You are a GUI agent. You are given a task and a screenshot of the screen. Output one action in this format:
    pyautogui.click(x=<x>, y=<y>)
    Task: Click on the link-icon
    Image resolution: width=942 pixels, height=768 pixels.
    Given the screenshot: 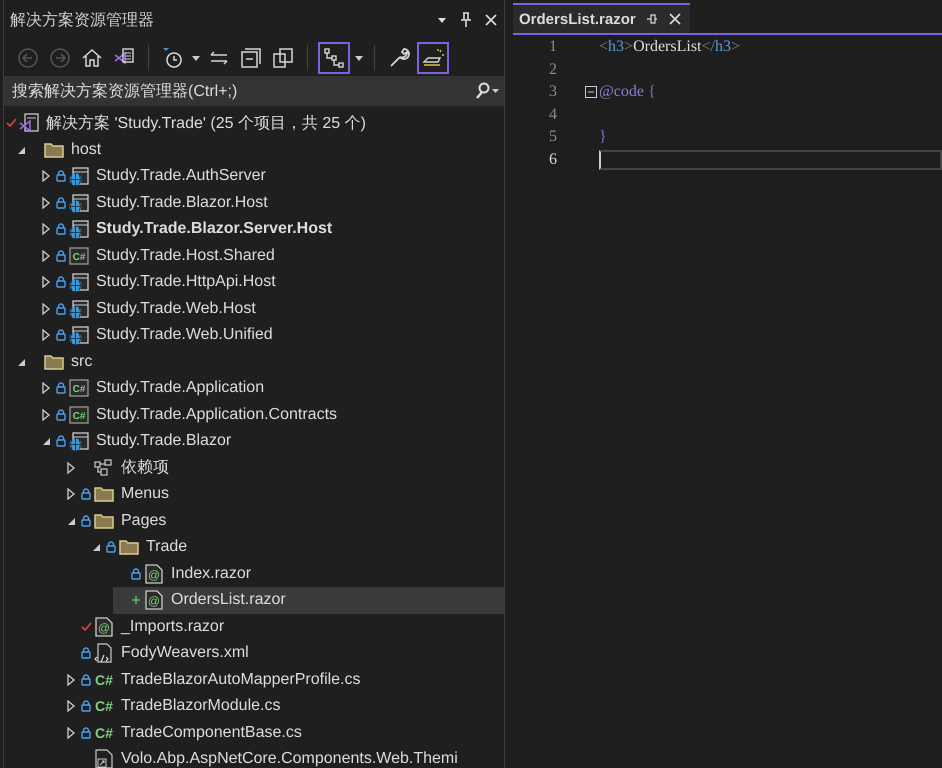 What is the action you would take?
    pyautogui.click(x=104, y=758)
    